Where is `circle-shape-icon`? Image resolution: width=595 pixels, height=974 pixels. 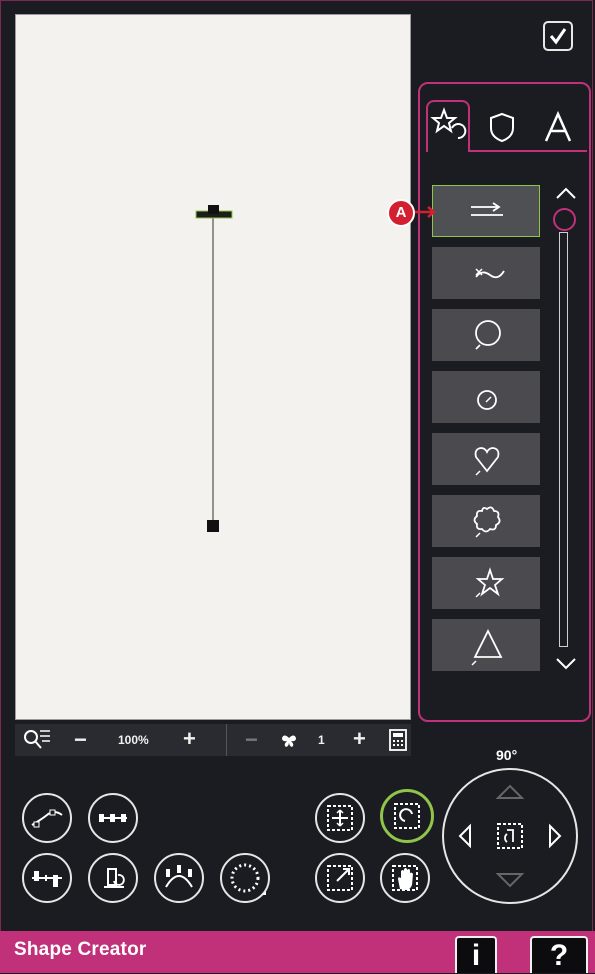 circle-shape-icon is located at coordinates (488, 335).